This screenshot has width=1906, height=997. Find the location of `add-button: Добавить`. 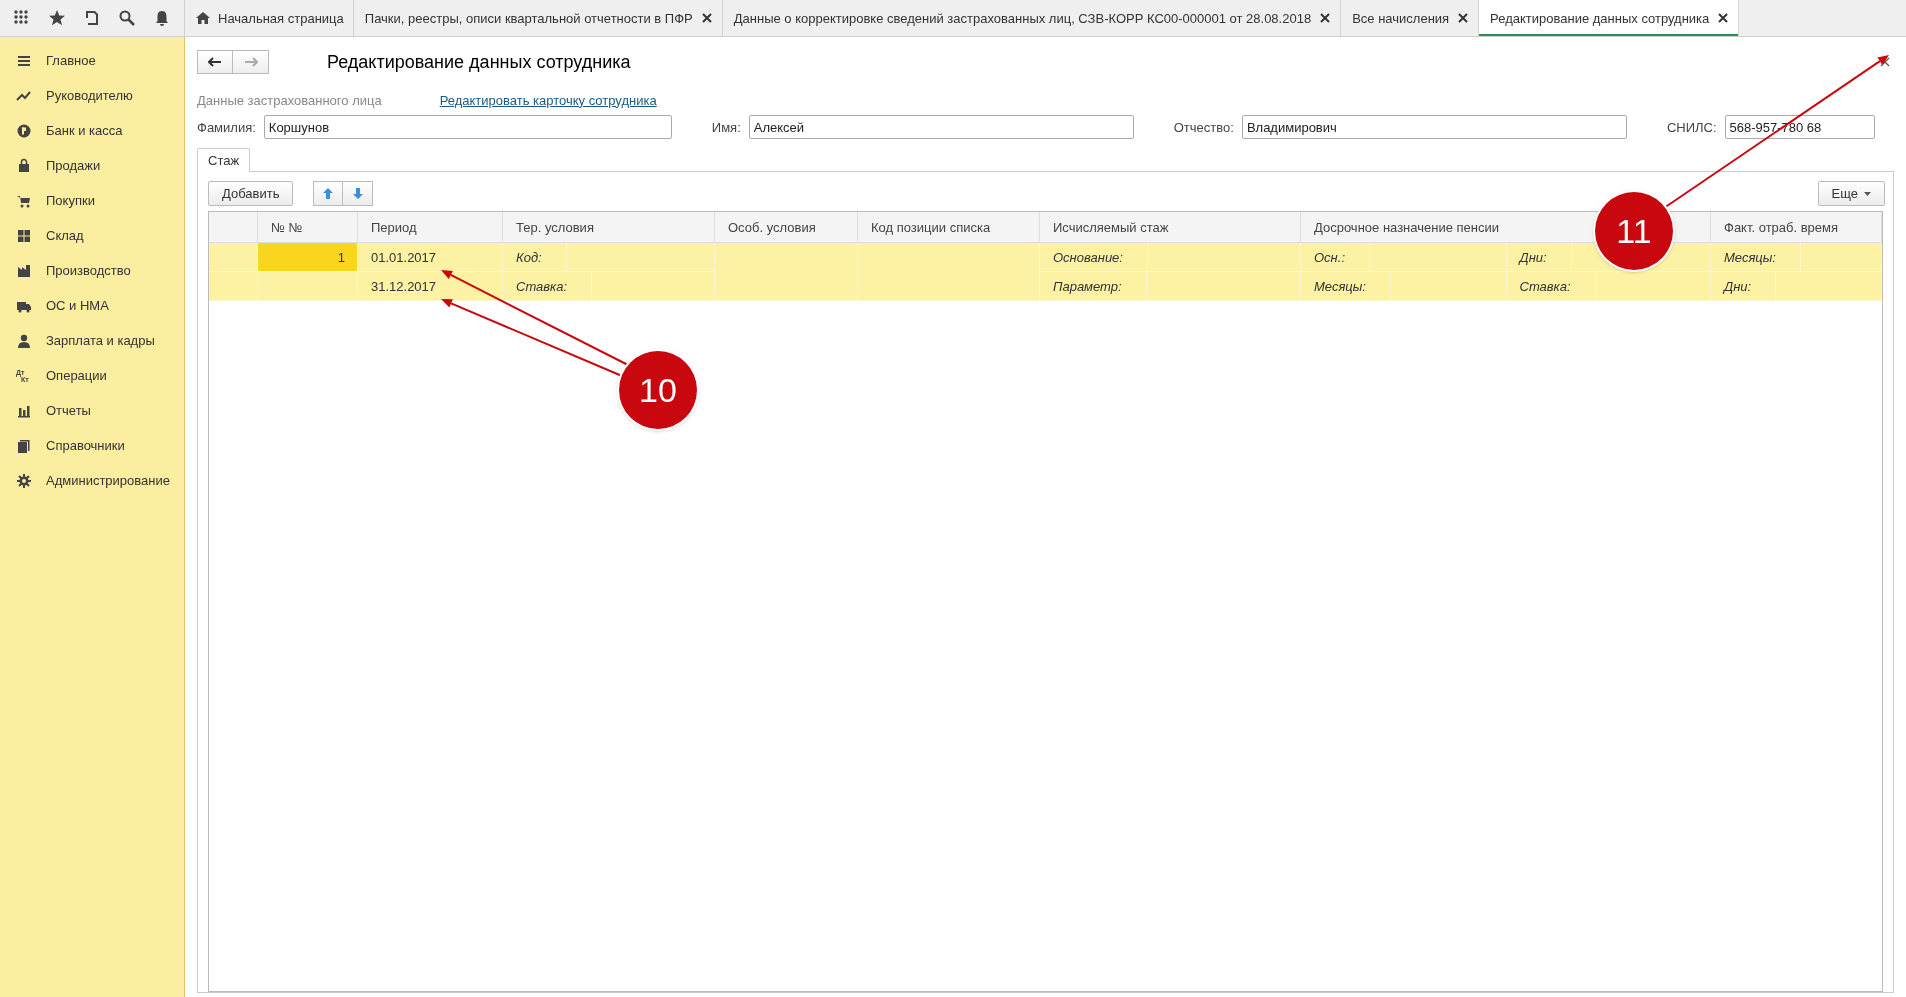

add-button: Добавить is located at coordinates (251, 193).